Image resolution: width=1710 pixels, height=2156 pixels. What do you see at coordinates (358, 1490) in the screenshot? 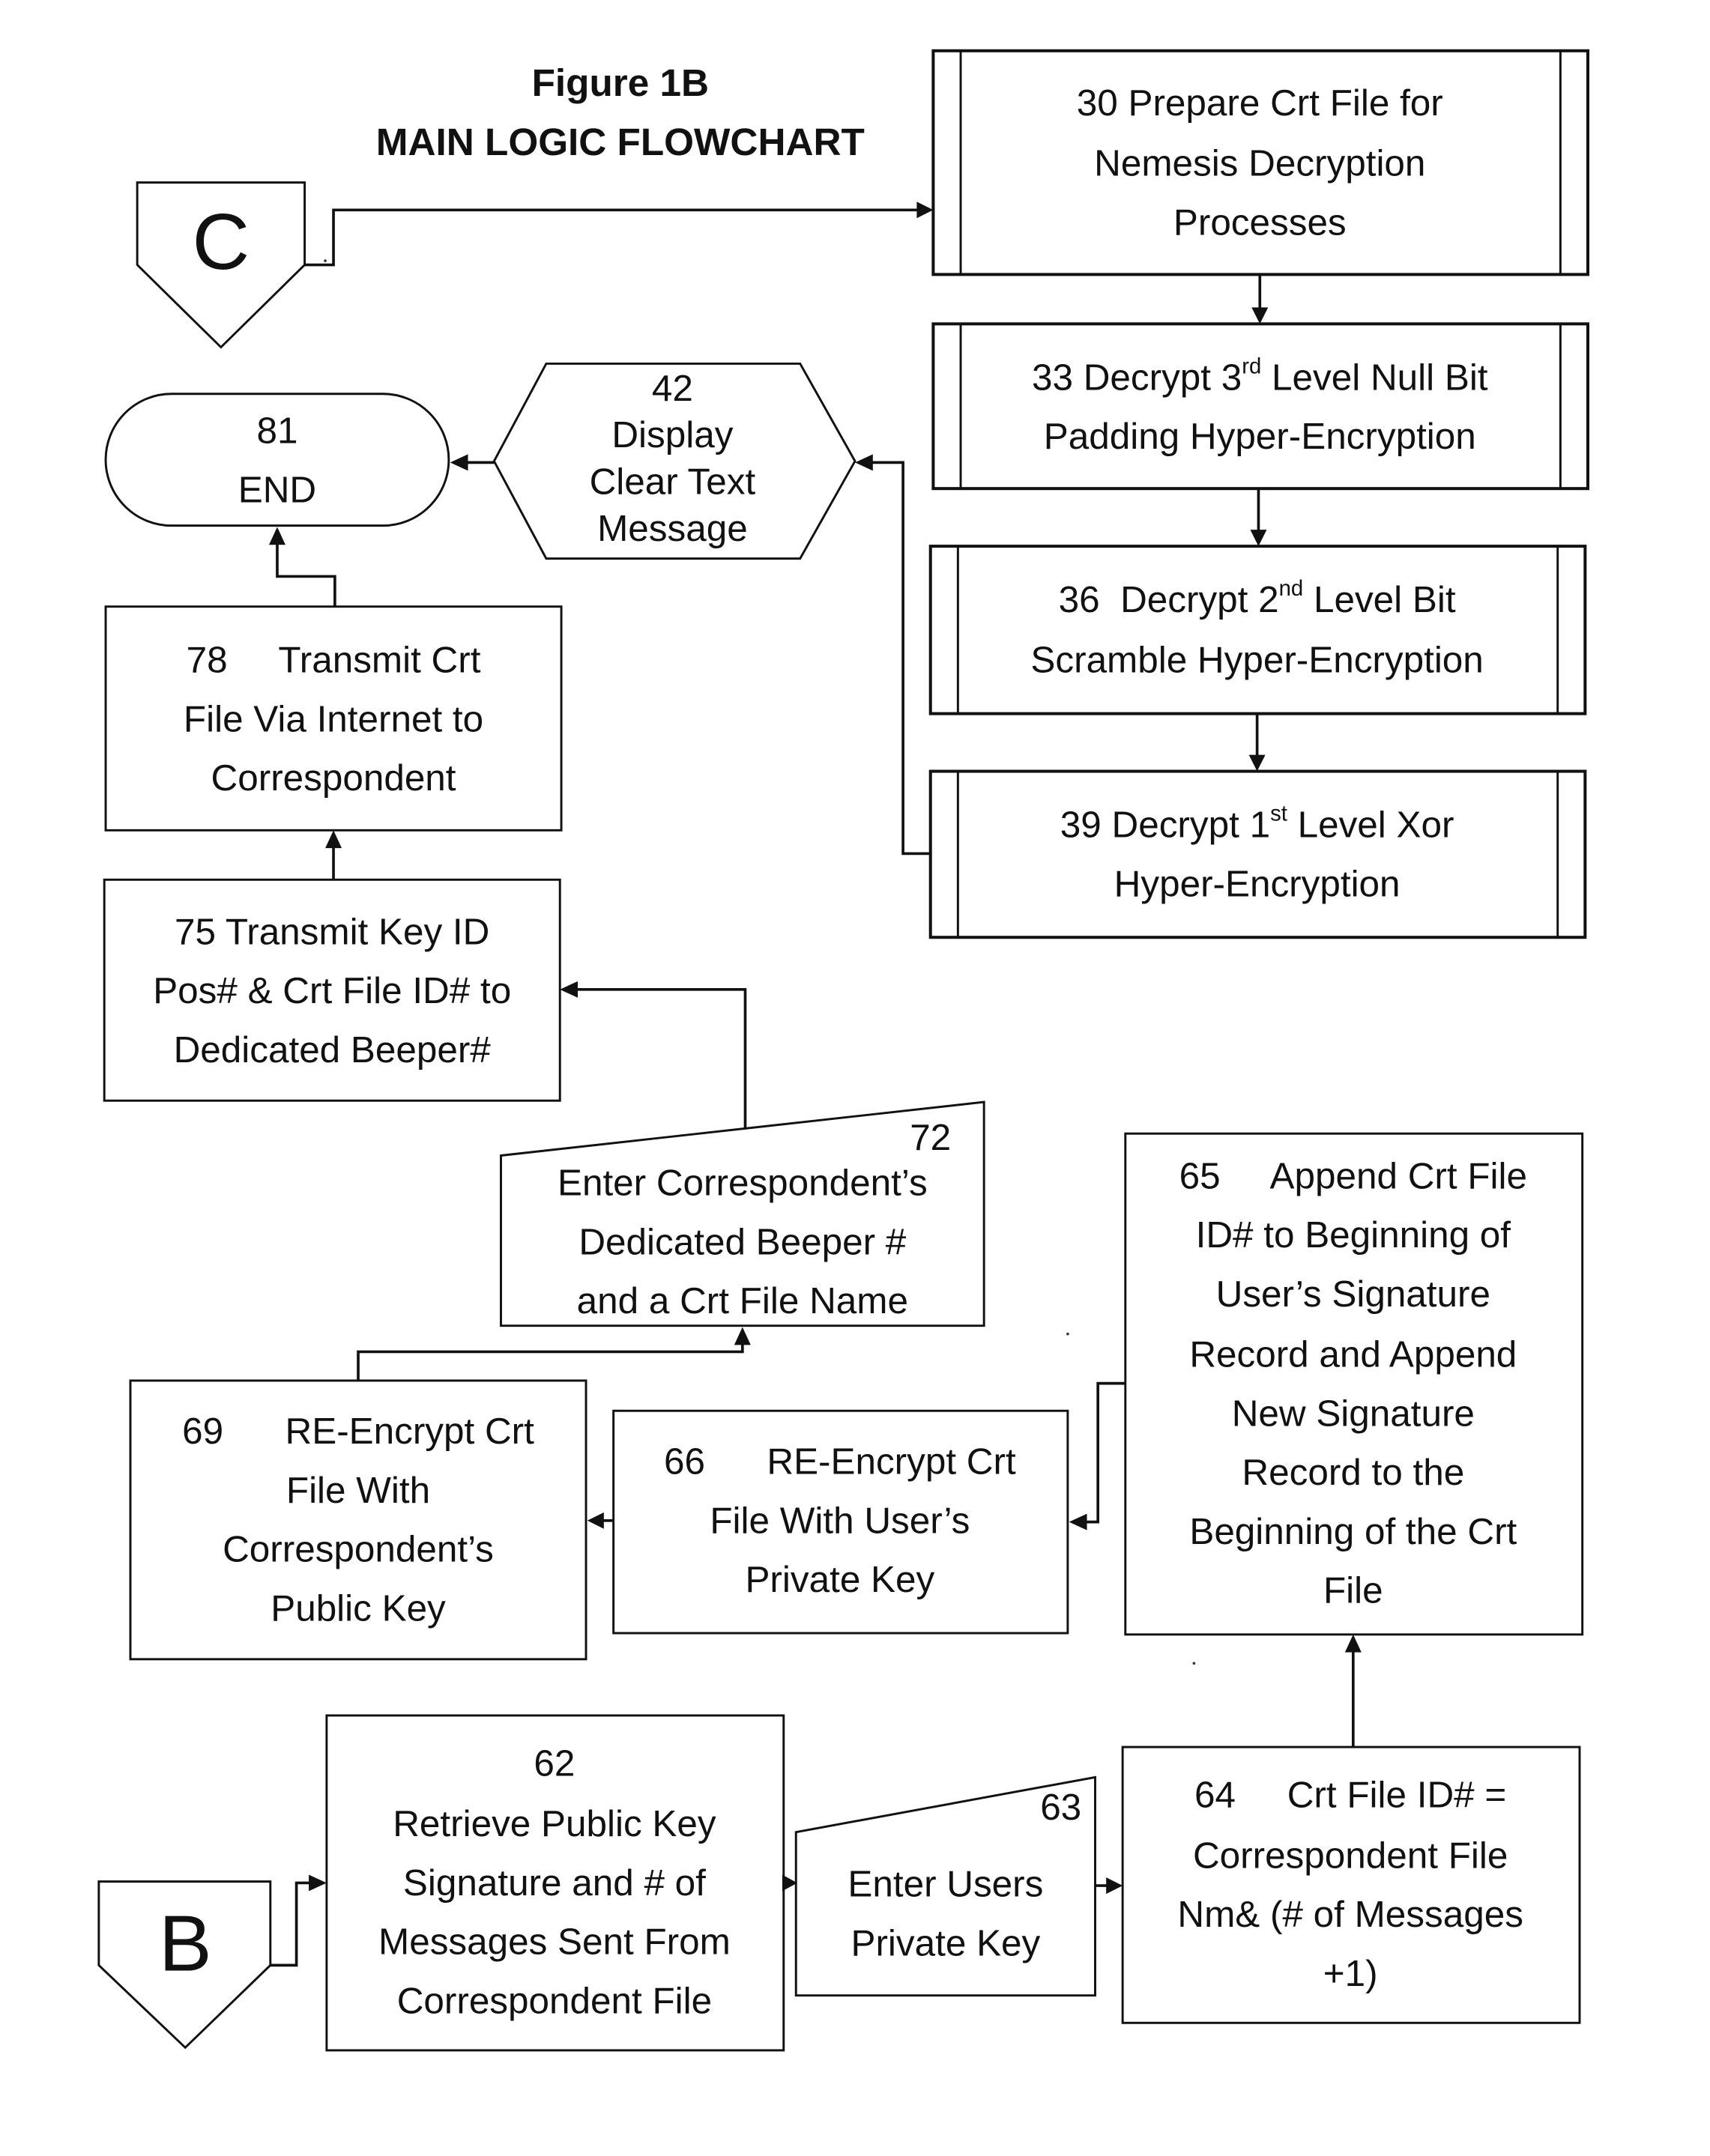
I see `node-69-line2: File With` at bounding box center [358, 1490].